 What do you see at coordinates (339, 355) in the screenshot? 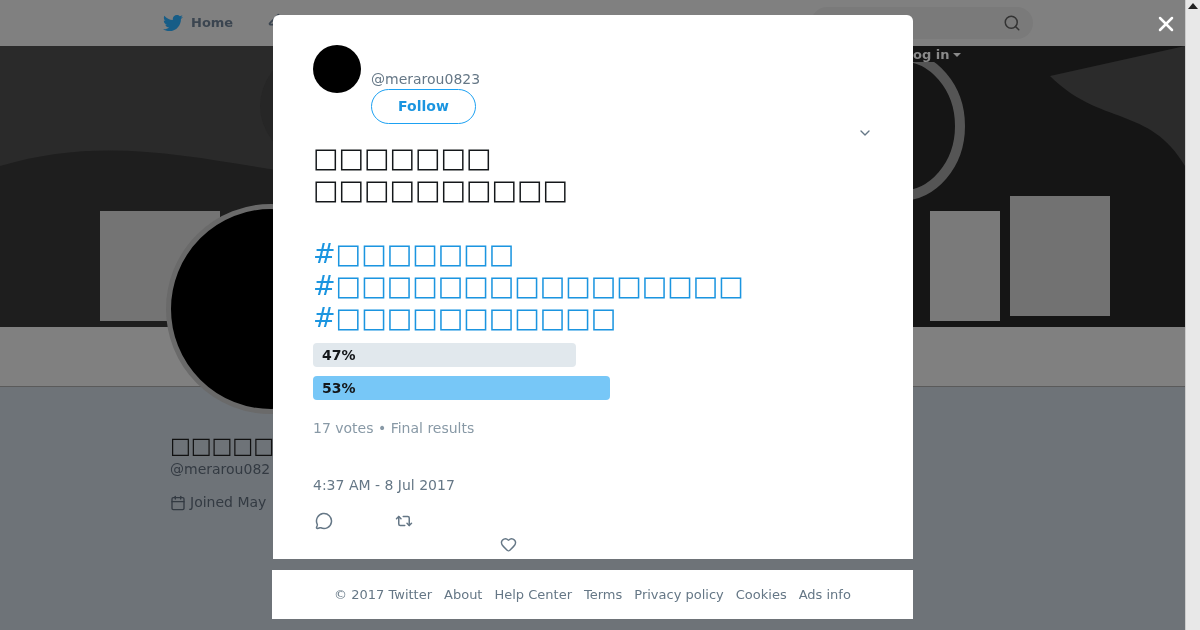
I see `poll-percent: 47%` at bounding box center [339, 355].